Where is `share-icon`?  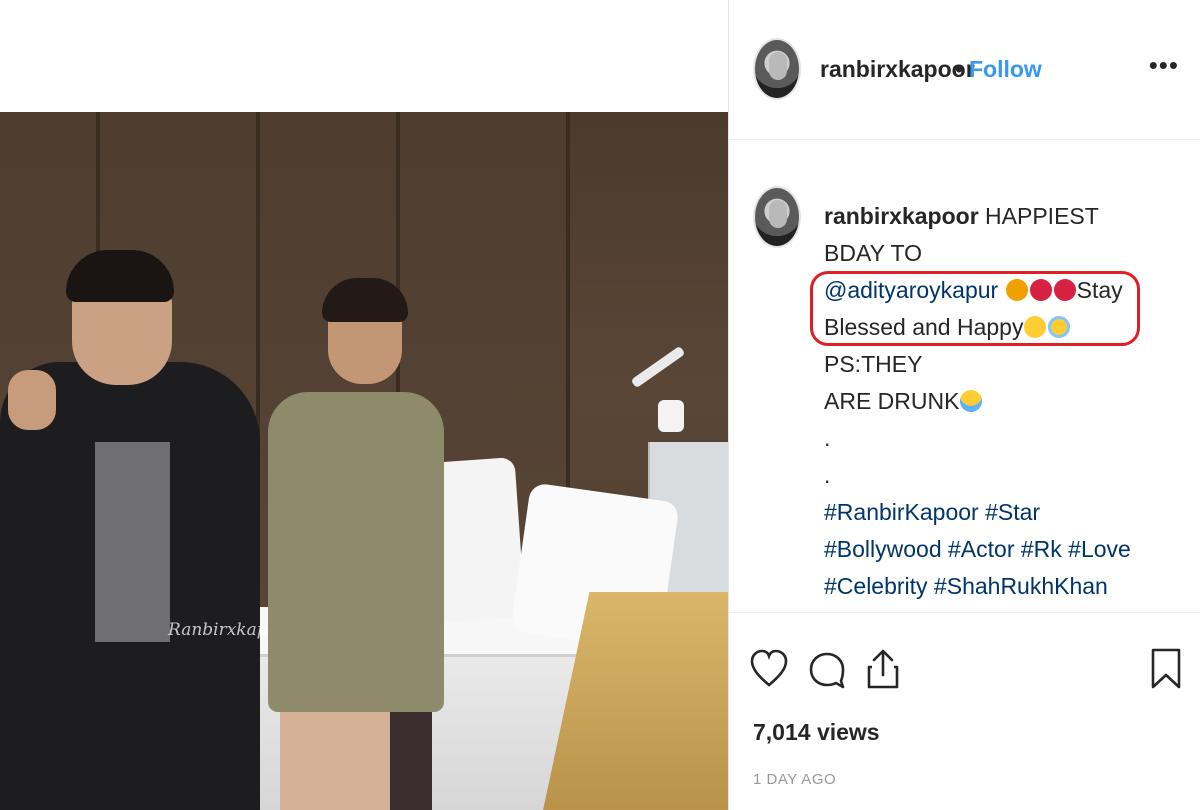
share-icon is located at coordinates (883, 669).